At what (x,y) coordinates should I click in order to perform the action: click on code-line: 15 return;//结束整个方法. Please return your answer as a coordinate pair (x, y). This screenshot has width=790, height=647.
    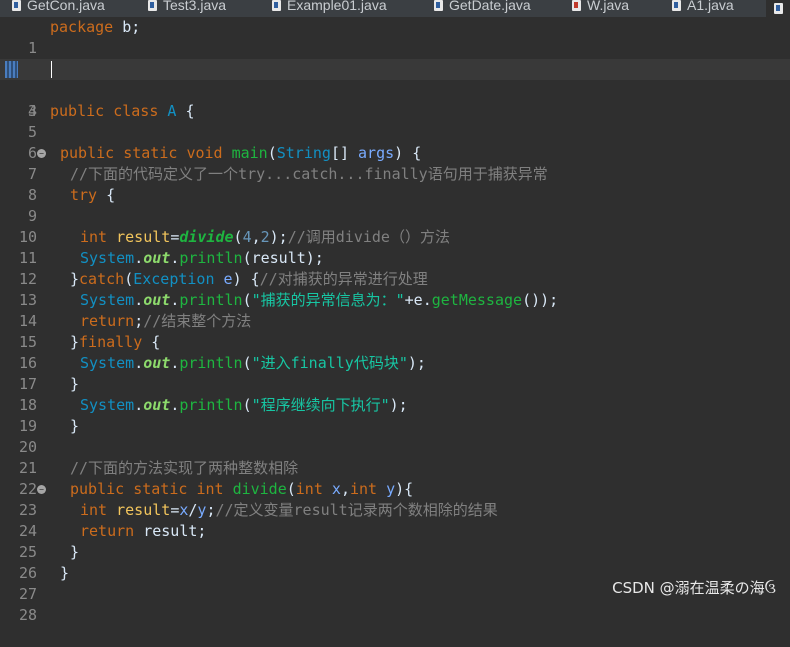
    Looking at the image, I should click on (395, 331).